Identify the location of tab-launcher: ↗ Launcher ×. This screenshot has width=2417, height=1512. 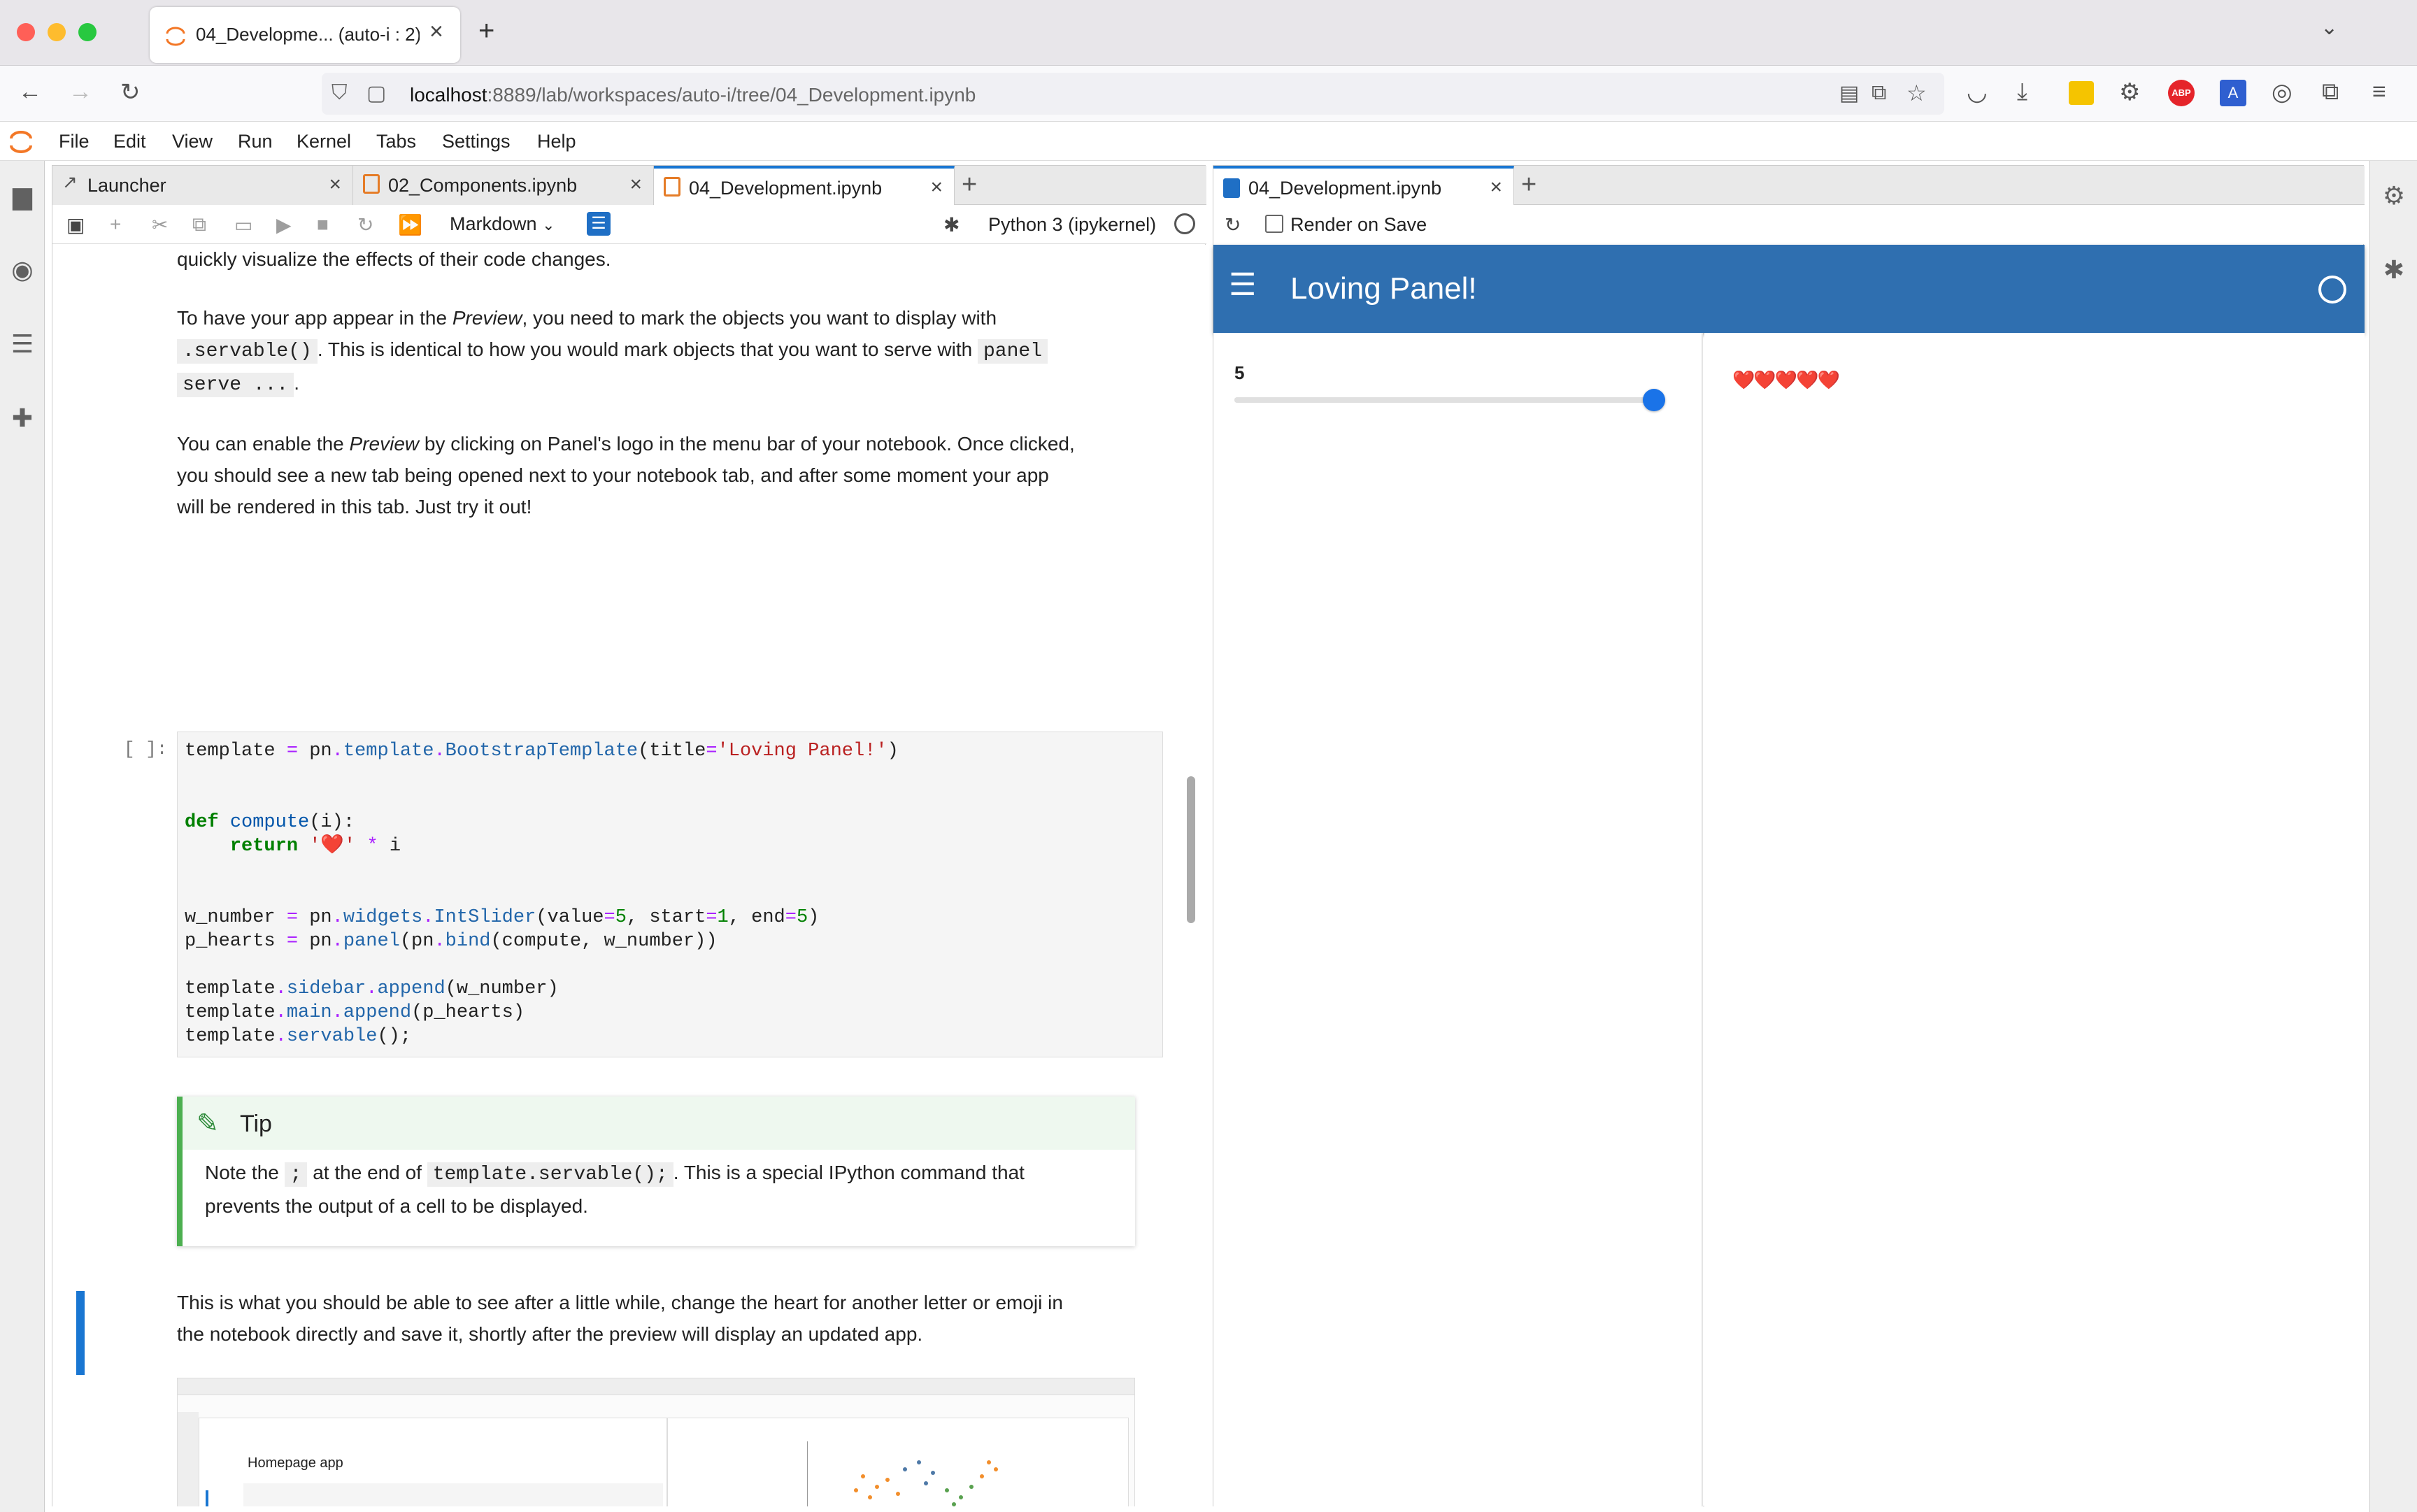
(202, 185).